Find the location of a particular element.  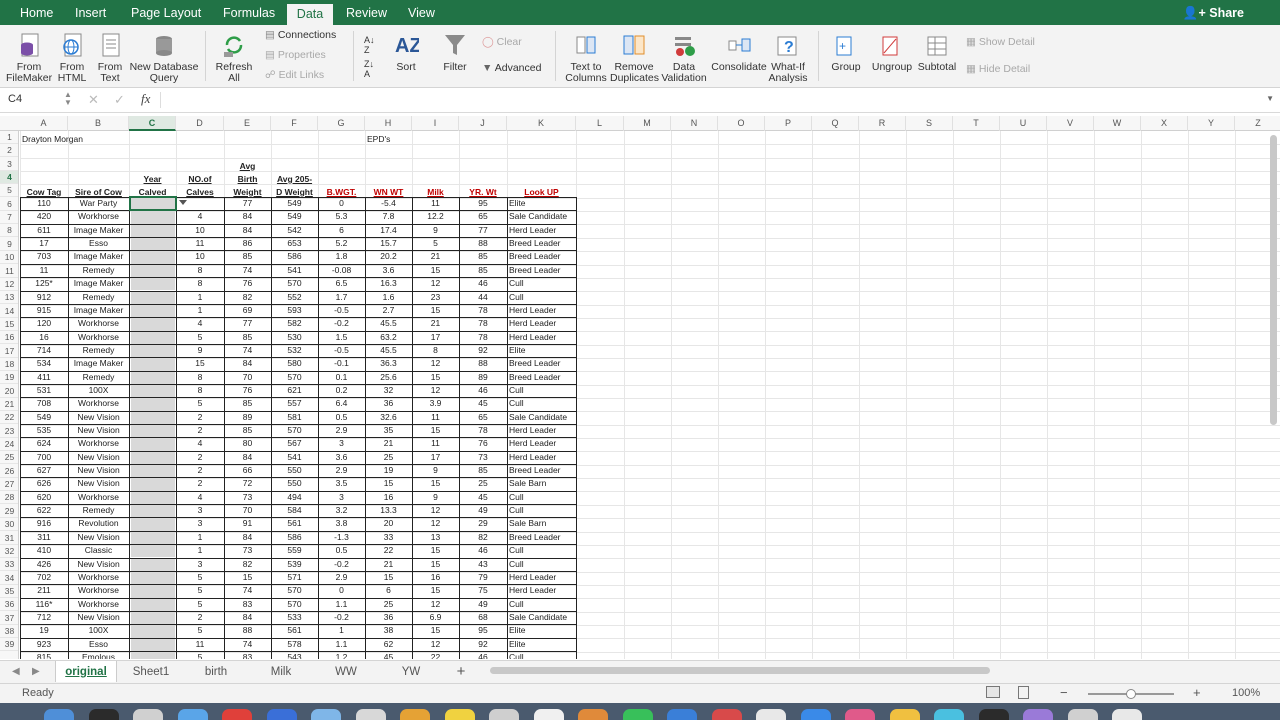

table-cell: 5 is located at coordinates (200, 590).